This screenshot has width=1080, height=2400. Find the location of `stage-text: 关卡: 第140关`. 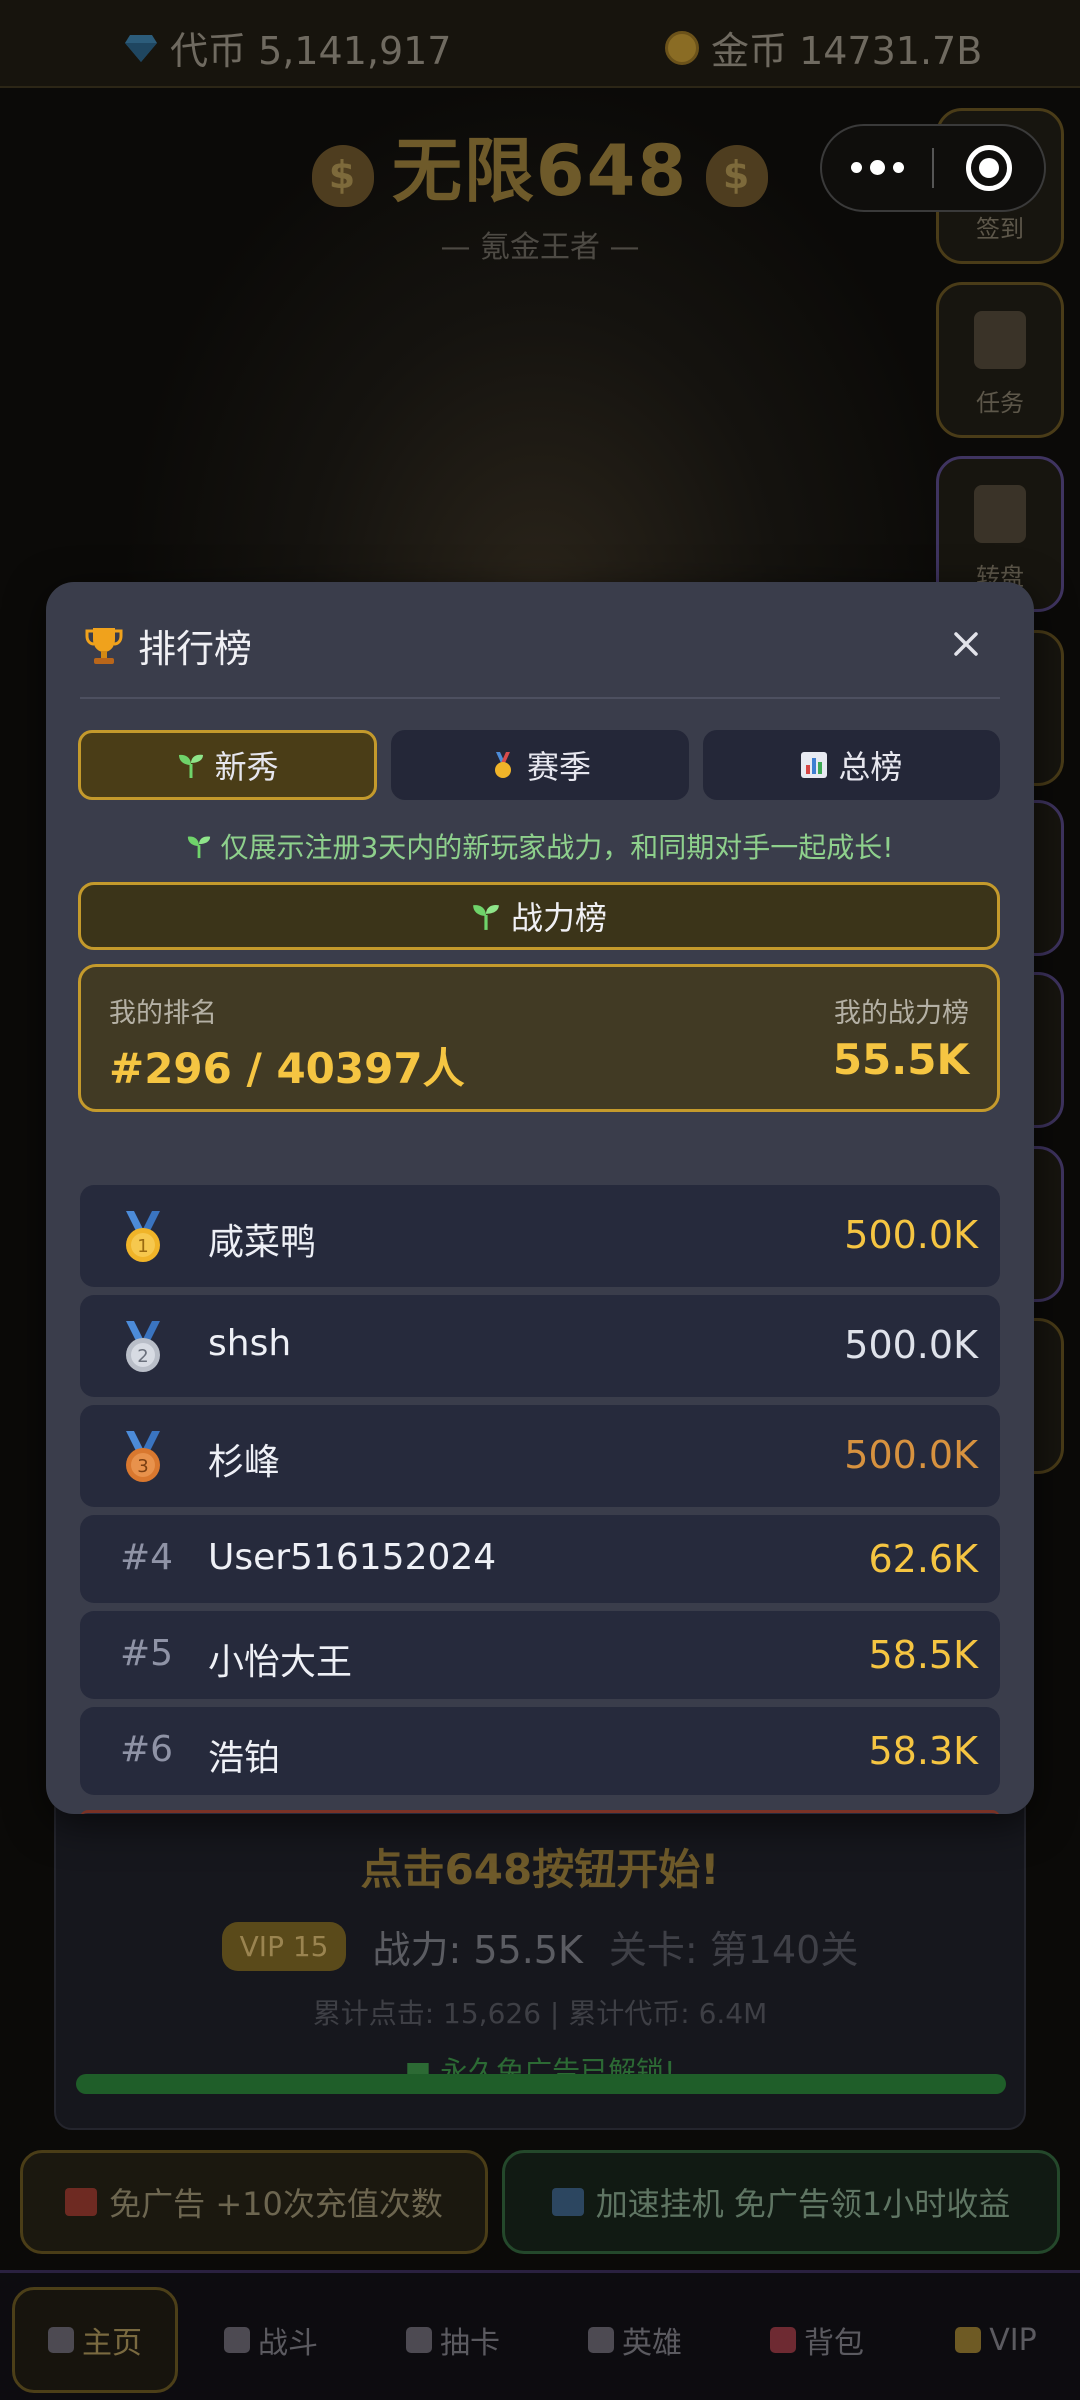

stage-text: 关卡: 第140关 is located at coordinates (733, 1950).